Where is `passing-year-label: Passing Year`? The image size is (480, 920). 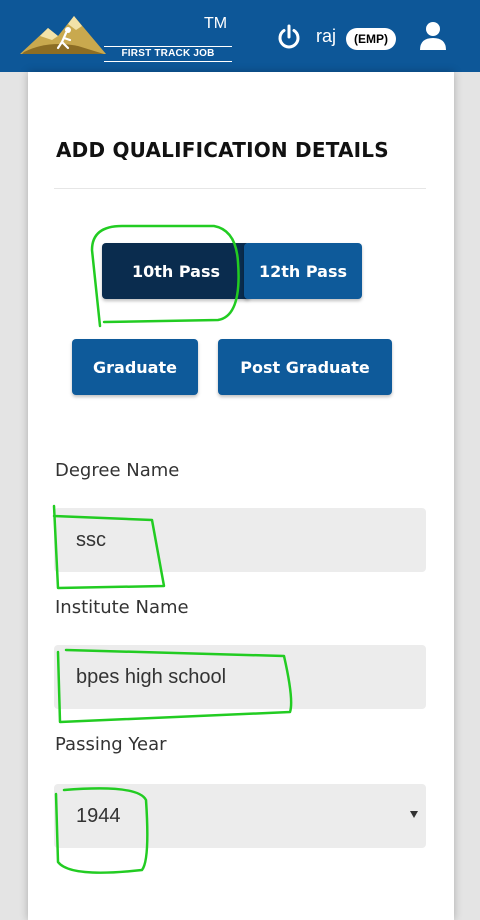 passing-year-label: Passing Year is located at coordinates (111, 744).